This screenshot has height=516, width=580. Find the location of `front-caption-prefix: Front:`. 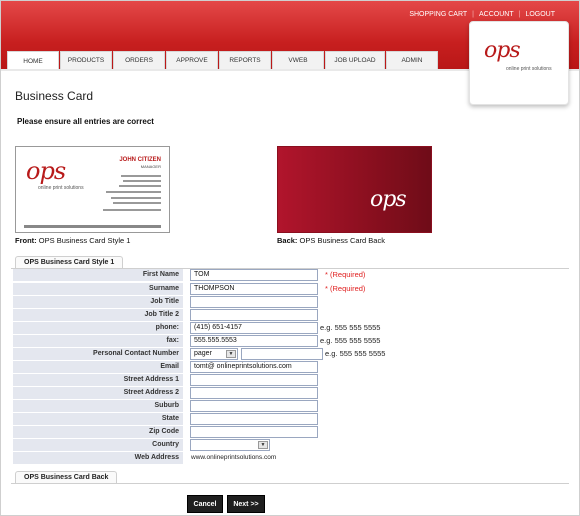

front-caption-prefix: Front: is located at coordinates (26, 240).